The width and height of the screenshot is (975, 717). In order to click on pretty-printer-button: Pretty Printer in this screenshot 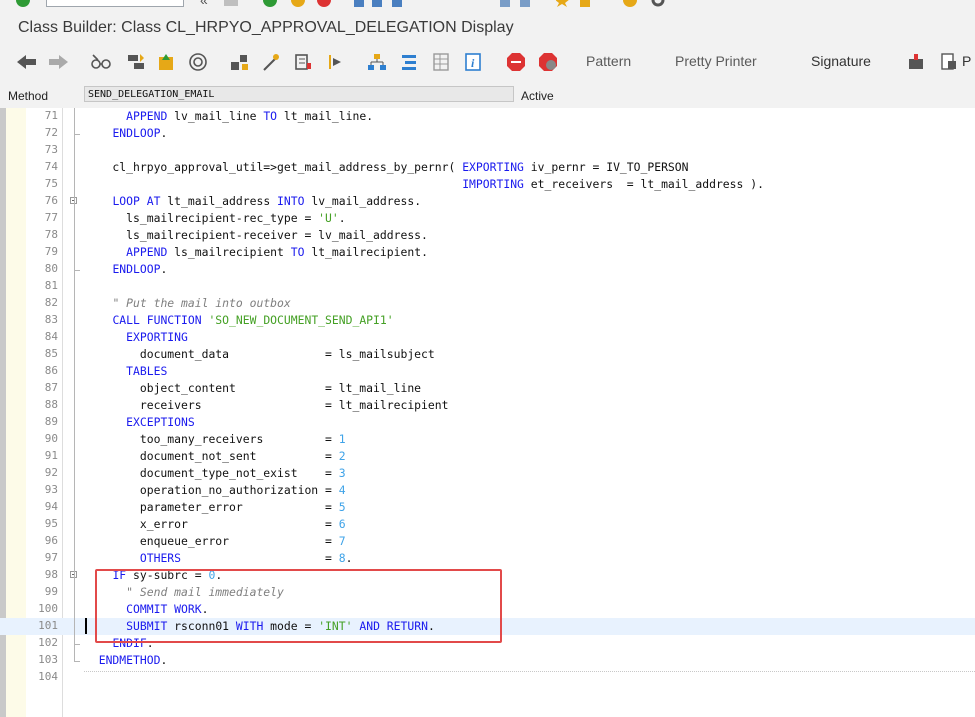, I will do `click(716, 61)`.